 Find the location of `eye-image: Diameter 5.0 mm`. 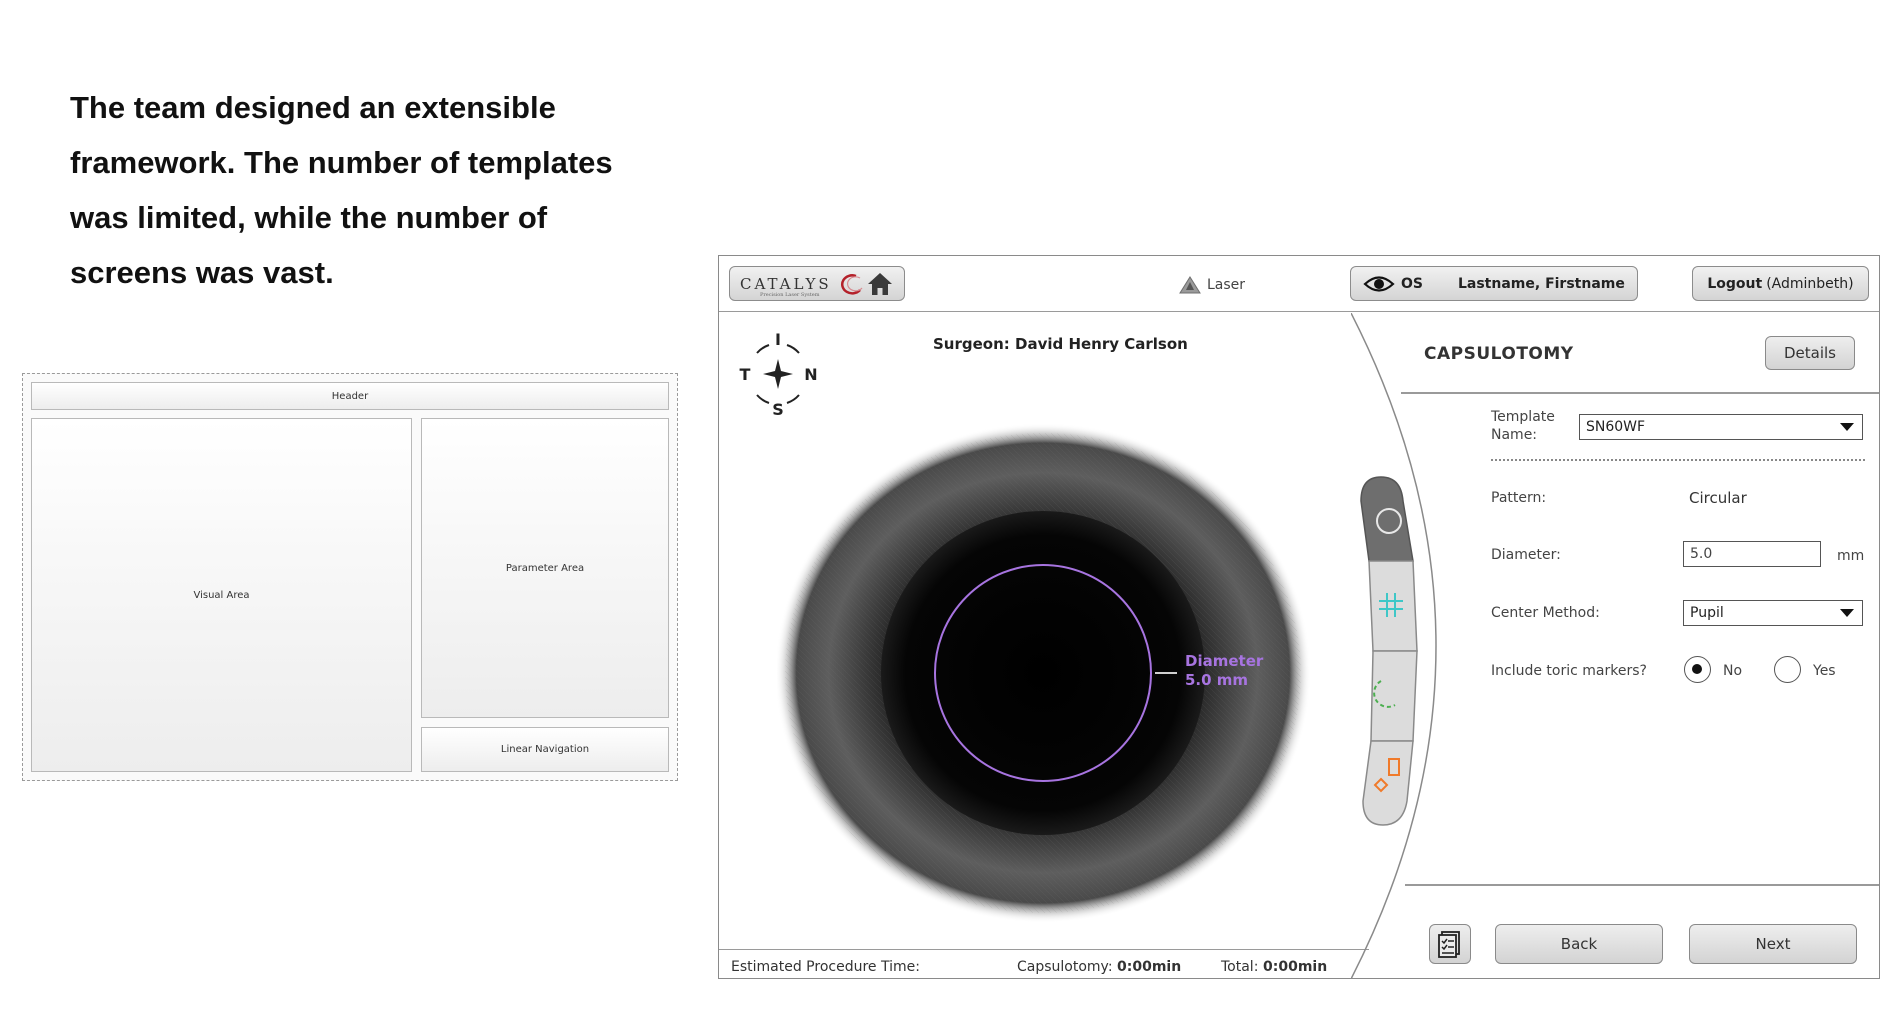

eye-image: Diameter 5.0 mm is located at coordinates (1044, 673).